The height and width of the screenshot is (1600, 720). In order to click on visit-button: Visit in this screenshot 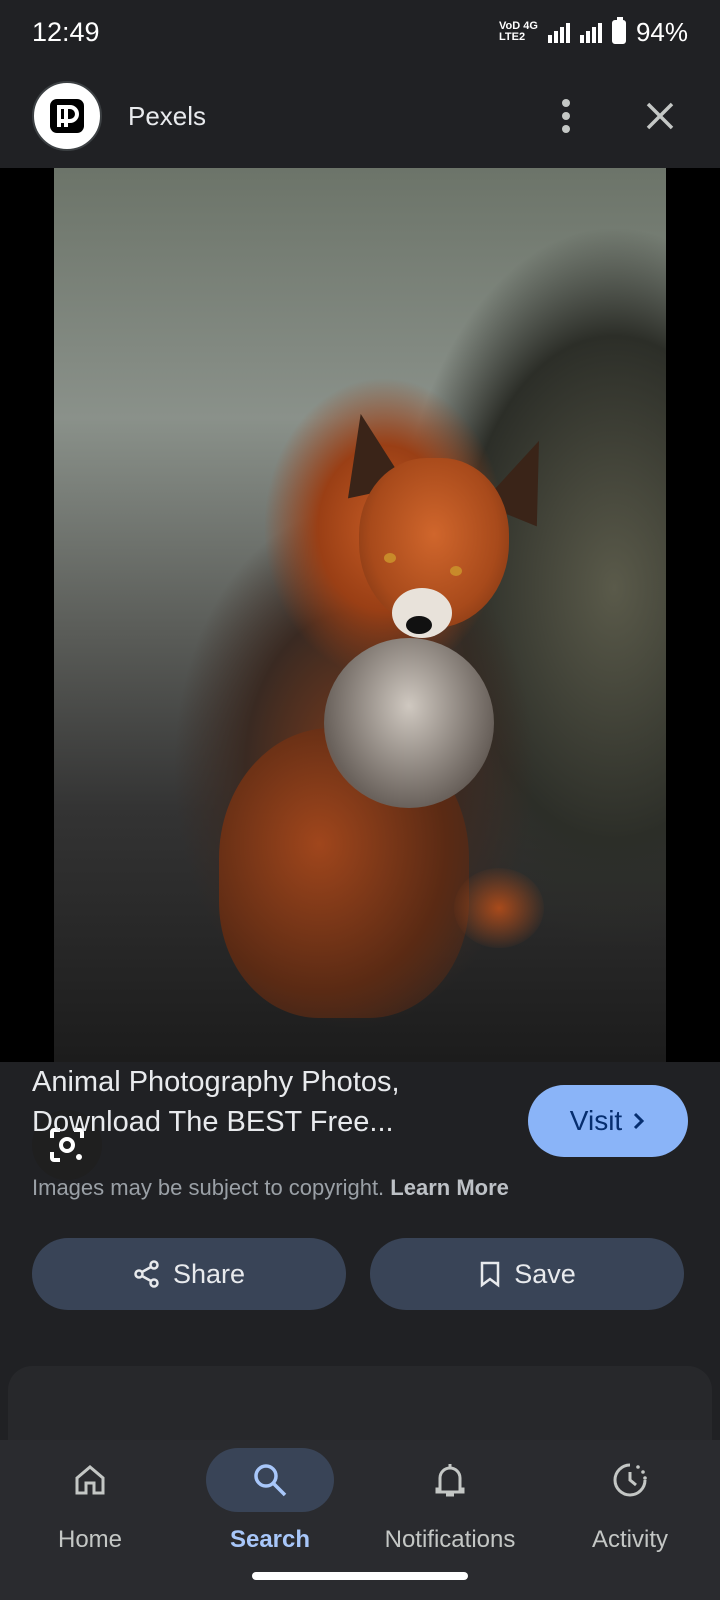, I will do `click(608, 1121)`.